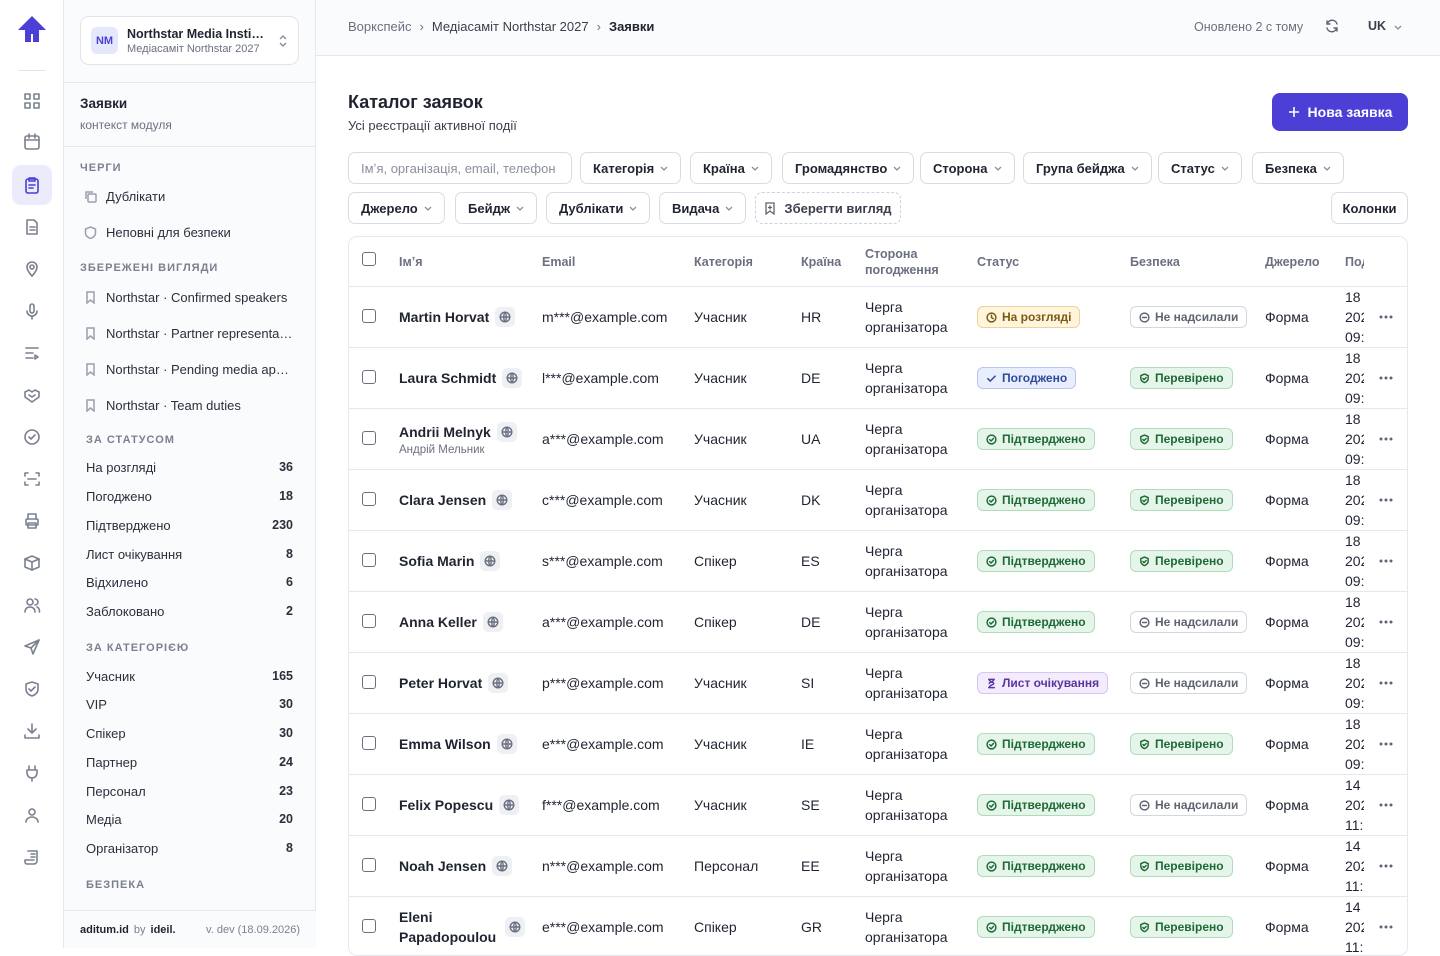 The image size is (1440, 956). I want to click on microphone-icon, so click(32, 311).